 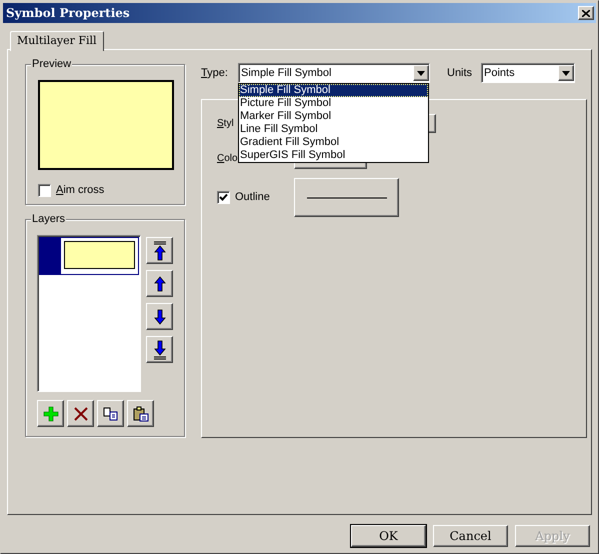 What do you see at coordinates (334, 73) in the screenshot?
I see `type-dropdown: Simple Fill Symbol` at bounding box center [334, 73].